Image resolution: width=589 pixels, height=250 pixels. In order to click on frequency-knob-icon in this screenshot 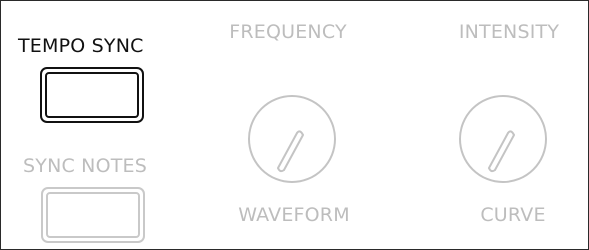, I will do `click(292, 139)`.